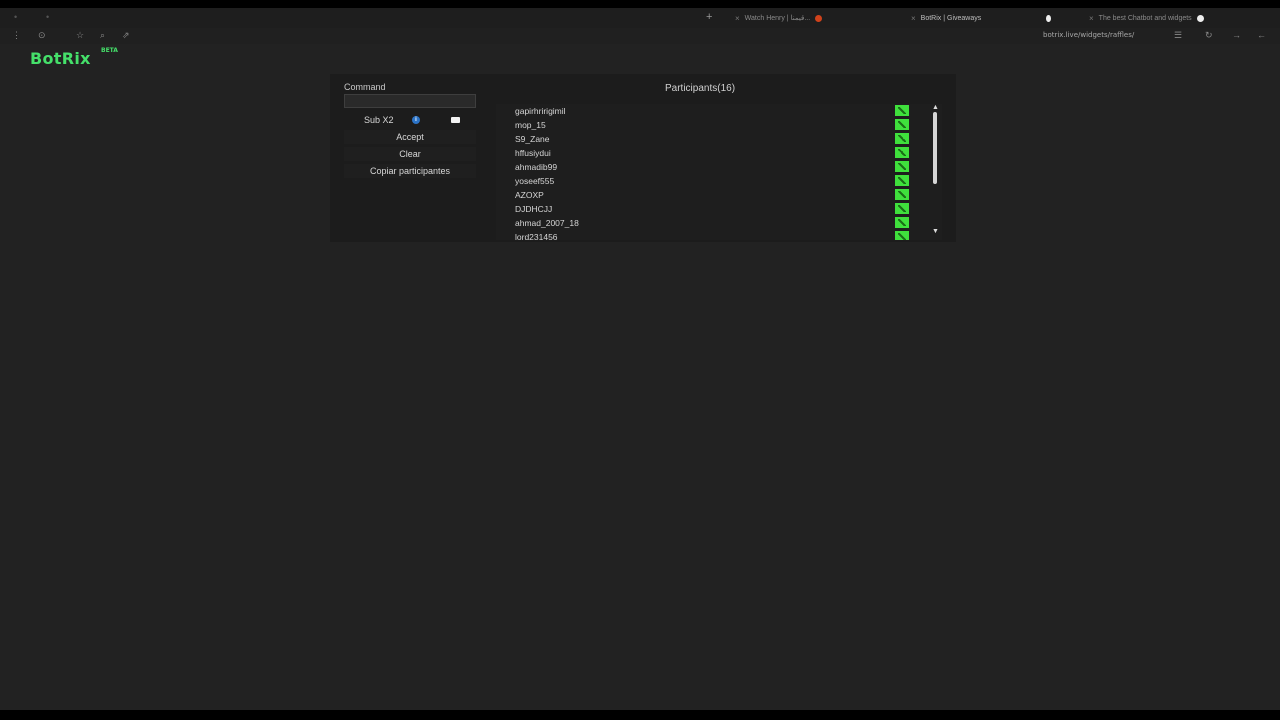 Image resolution: width=1280 pixels, height=720 pixels. Describe the element at coordinates (534, 209) in the screenshot. I see `participant-name: DJDHCJJ` at that location.